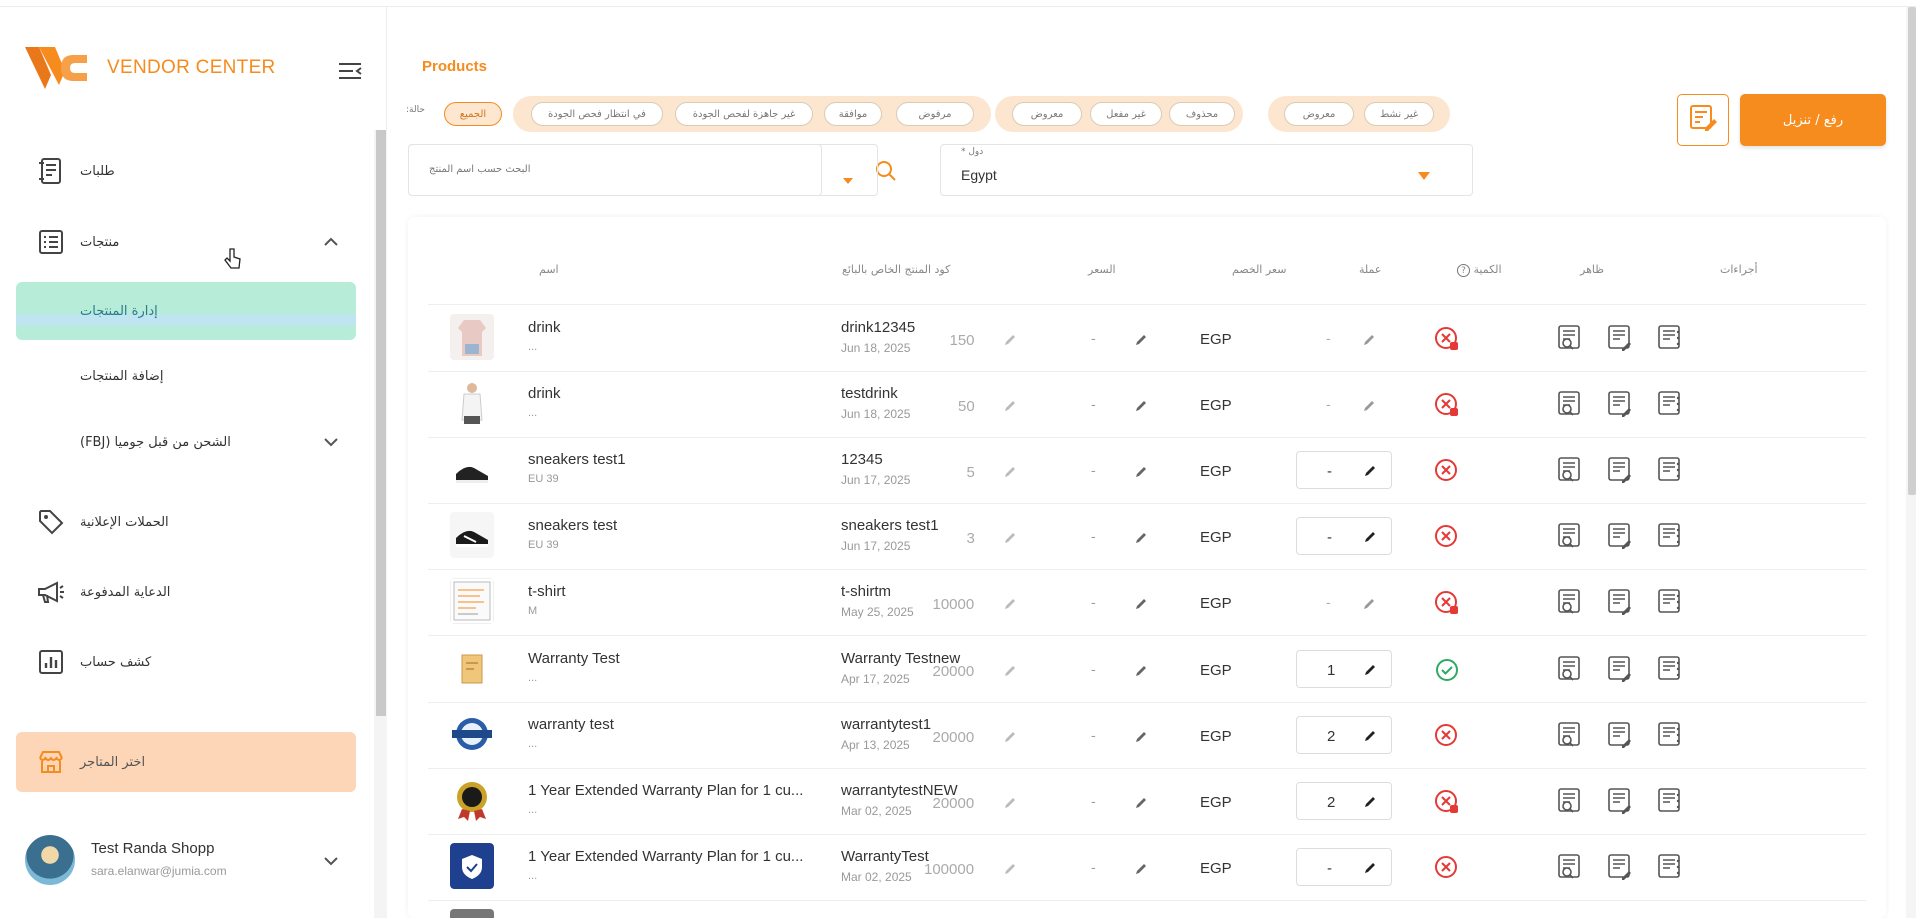 The width and height of the screenshot is (1916, 918). I want to click on collapse-menu-icon, so click(350, 71).